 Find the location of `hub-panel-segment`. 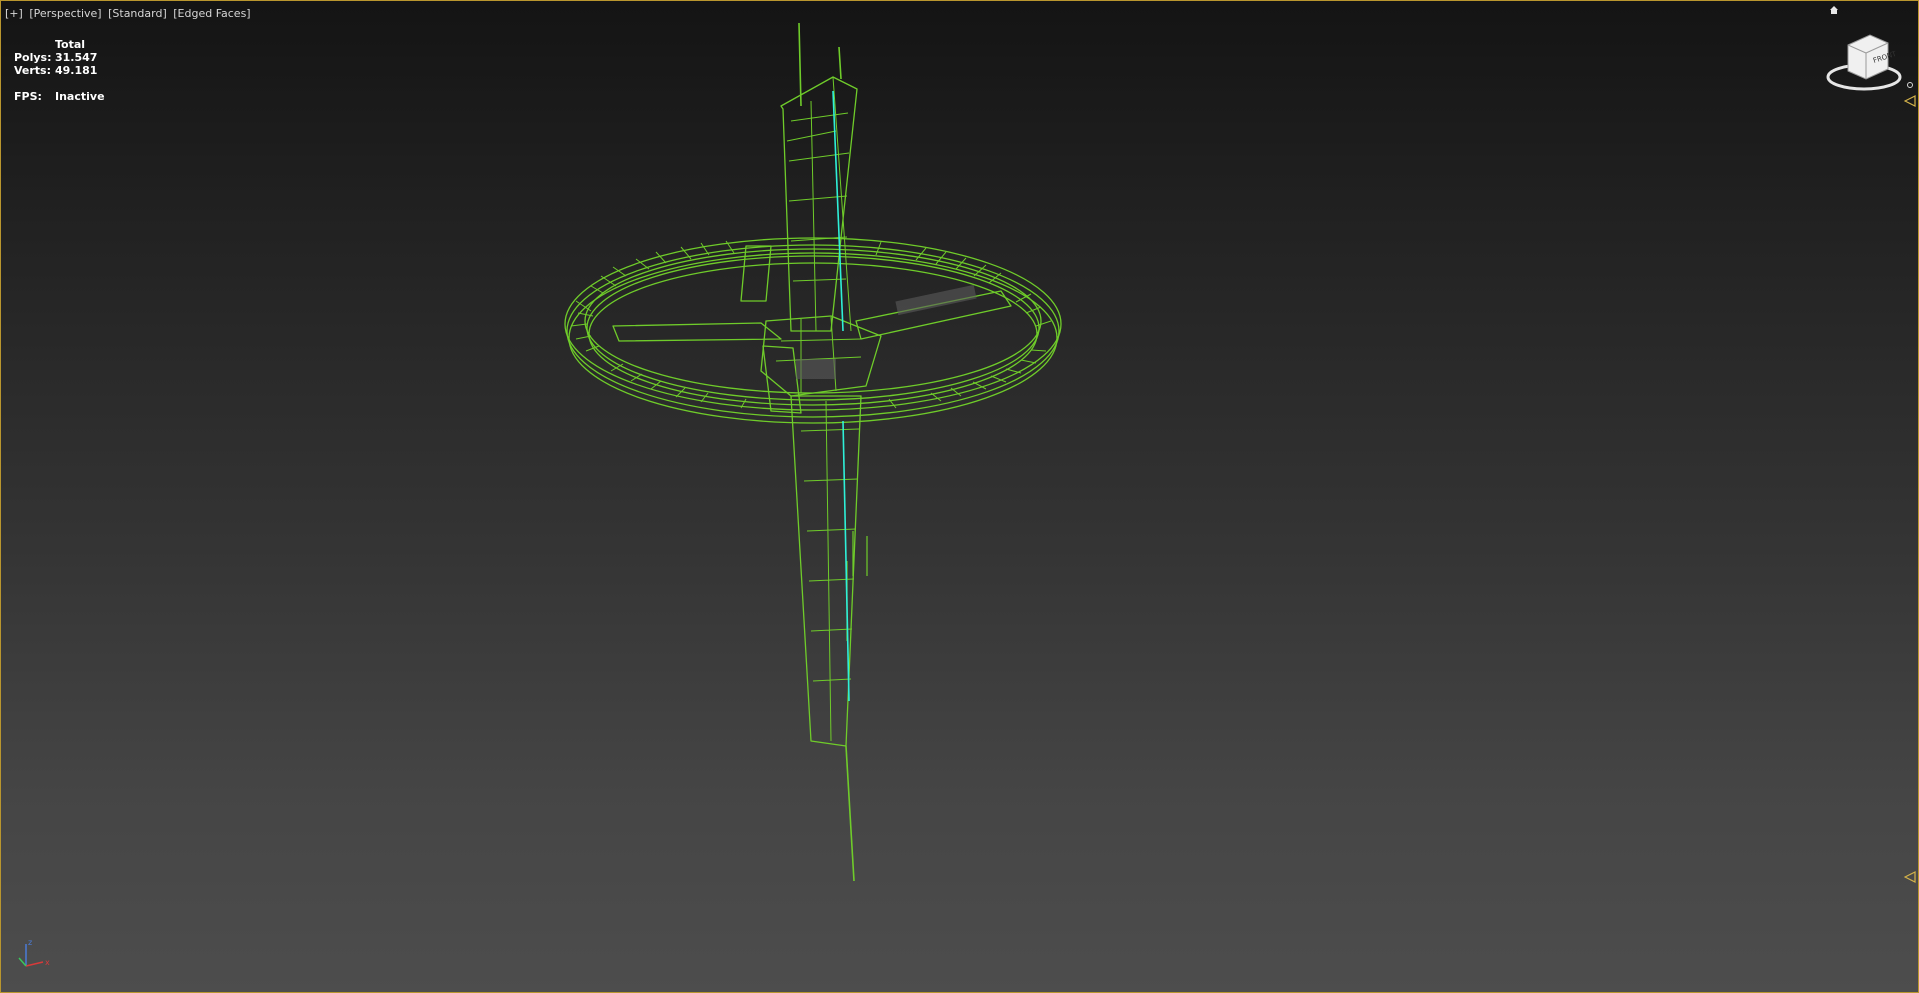

hub-panel-segment is located at coordinates (816, 369).